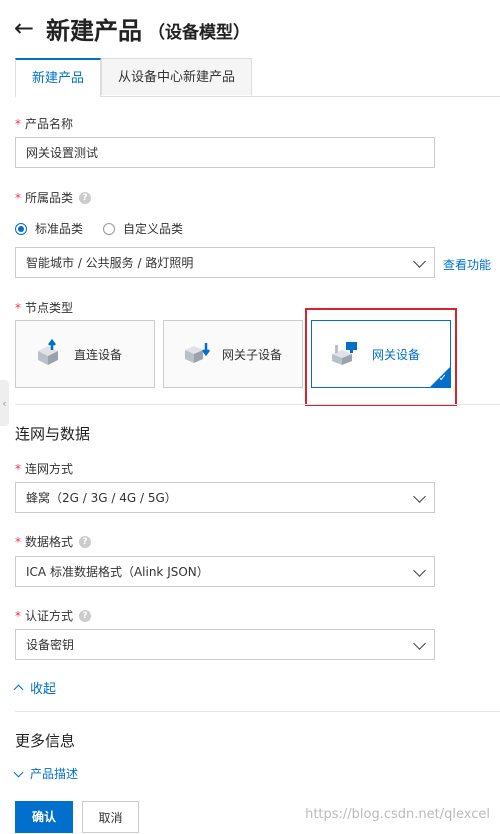  Describe the element at coordinates (467, 264) in the screenshot. I see `view-function-link: 查看功能` at that location.